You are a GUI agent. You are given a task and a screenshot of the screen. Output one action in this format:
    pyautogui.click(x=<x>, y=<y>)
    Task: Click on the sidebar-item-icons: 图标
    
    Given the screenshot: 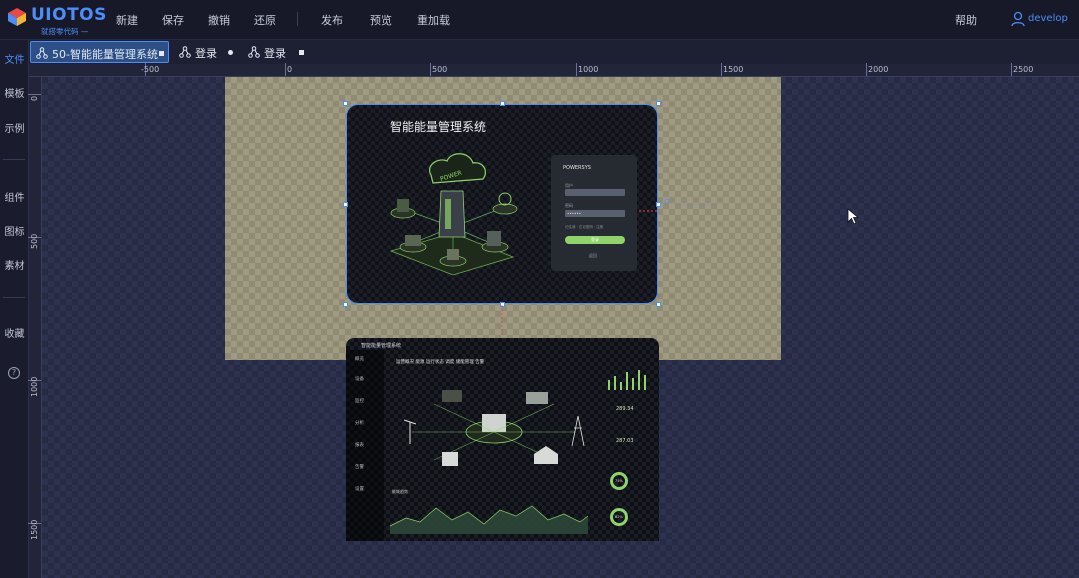 What is the action you would take?
    pyautogui.click(x=14, y=230)
    